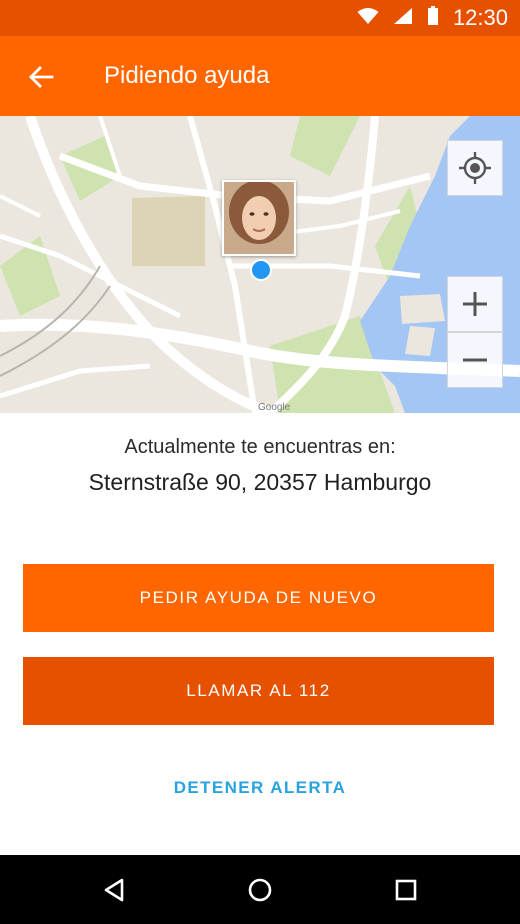 The height and width of the screenshot is (924, 520). I want to click on my-location-button, so click(475, 168).